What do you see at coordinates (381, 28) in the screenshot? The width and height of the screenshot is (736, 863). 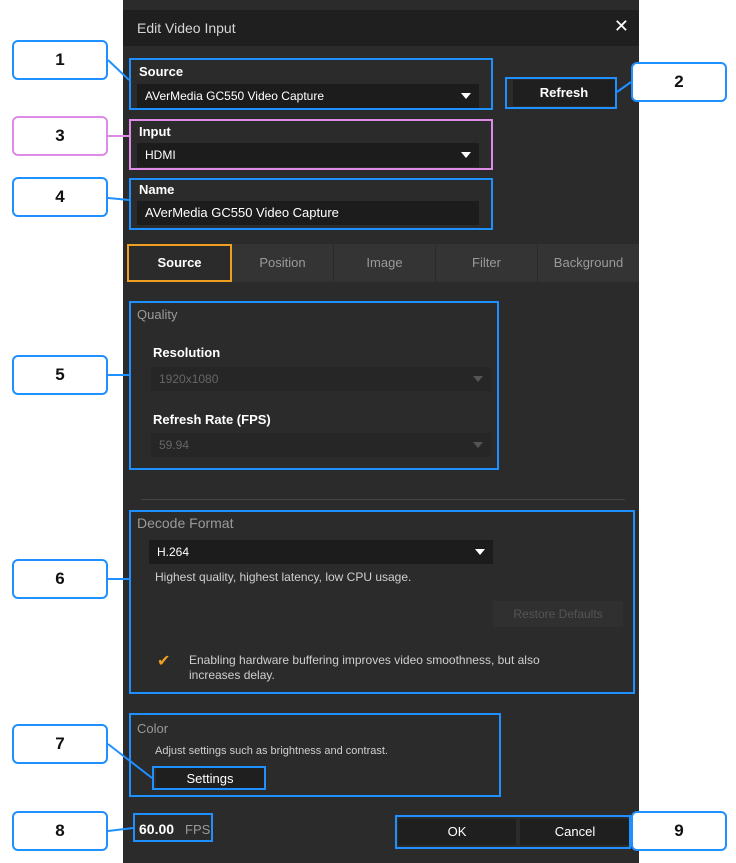 I see `title-bar: Edit Video Input ✕` at bounding box center [381, 28].